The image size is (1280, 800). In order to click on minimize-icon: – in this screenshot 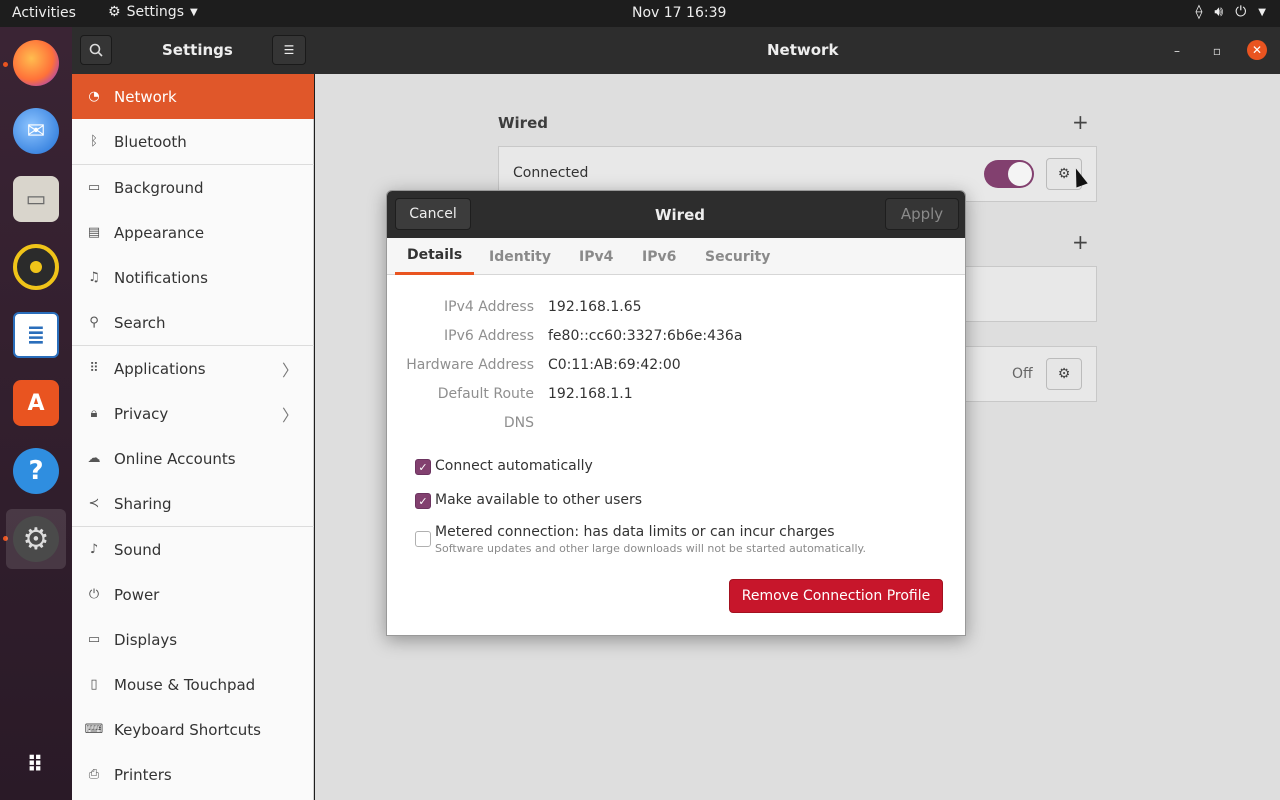, I will do `click(1177, 51)`.